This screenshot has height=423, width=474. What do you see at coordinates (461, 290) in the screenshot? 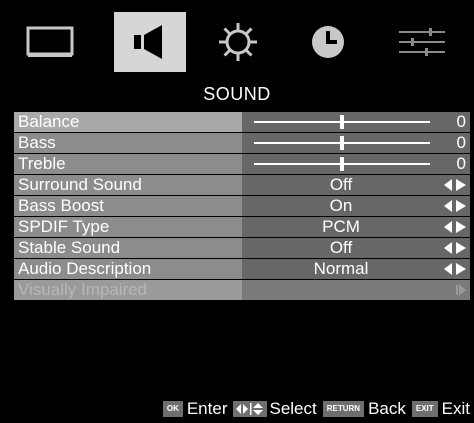
I see `right-arrow-icon` at bounding box center [461, 290].